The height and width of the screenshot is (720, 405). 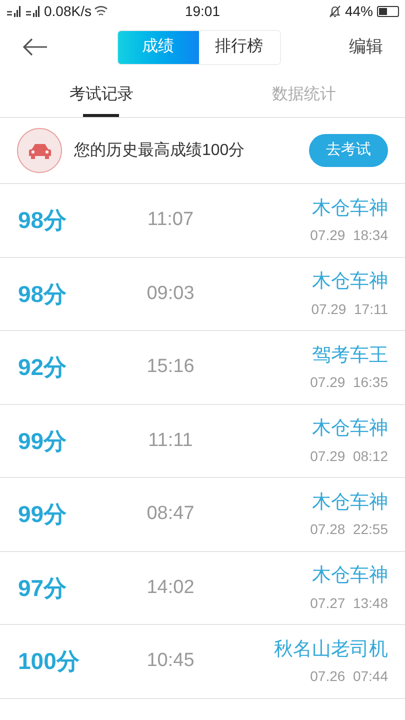 I want to click on battery-percent: 44%, so click(x=358, y=11).